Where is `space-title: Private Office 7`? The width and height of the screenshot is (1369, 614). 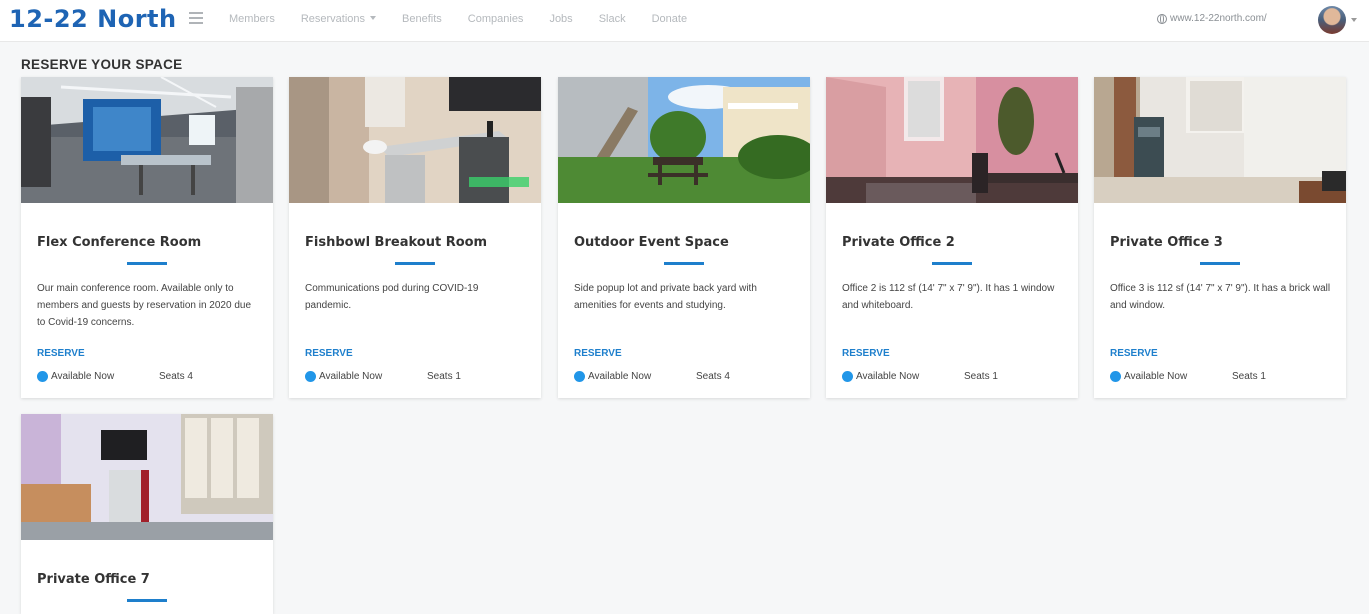 space-title: Private Office 7 is located at coordinates (93, 579).